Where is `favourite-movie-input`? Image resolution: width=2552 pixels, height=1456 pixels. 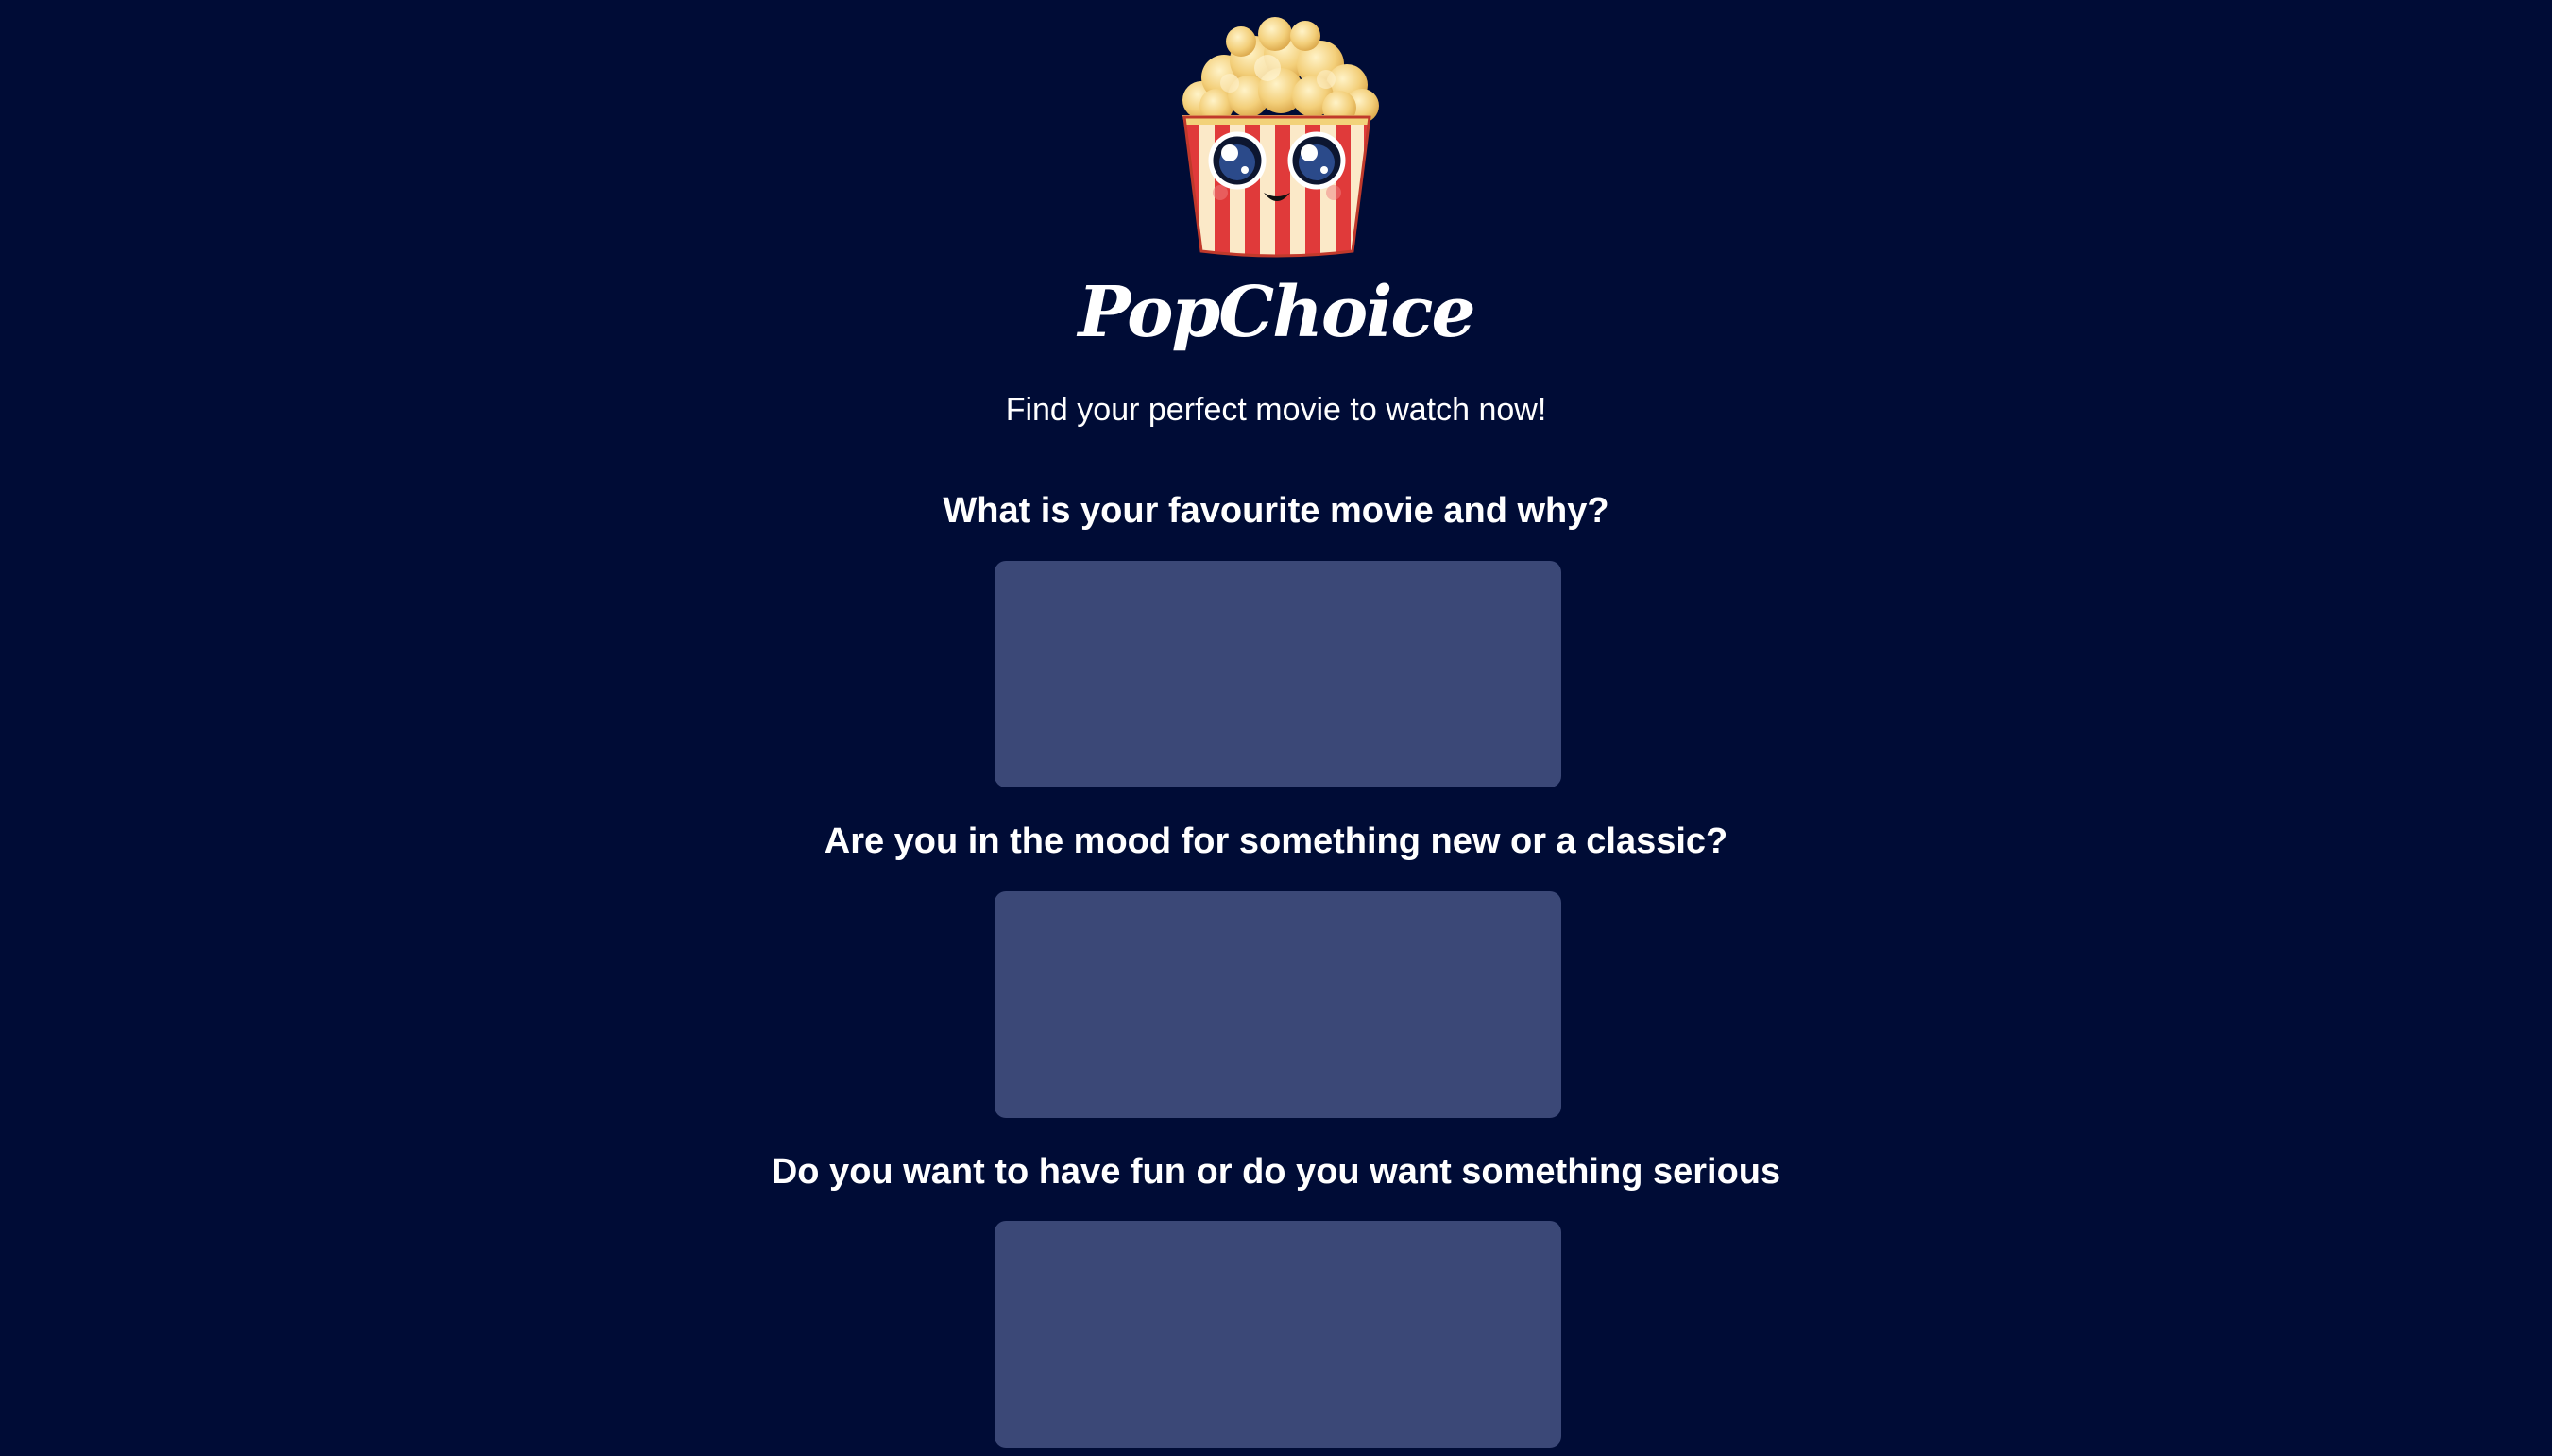
favourite-movie-input is located at coordinates (1278, 674).